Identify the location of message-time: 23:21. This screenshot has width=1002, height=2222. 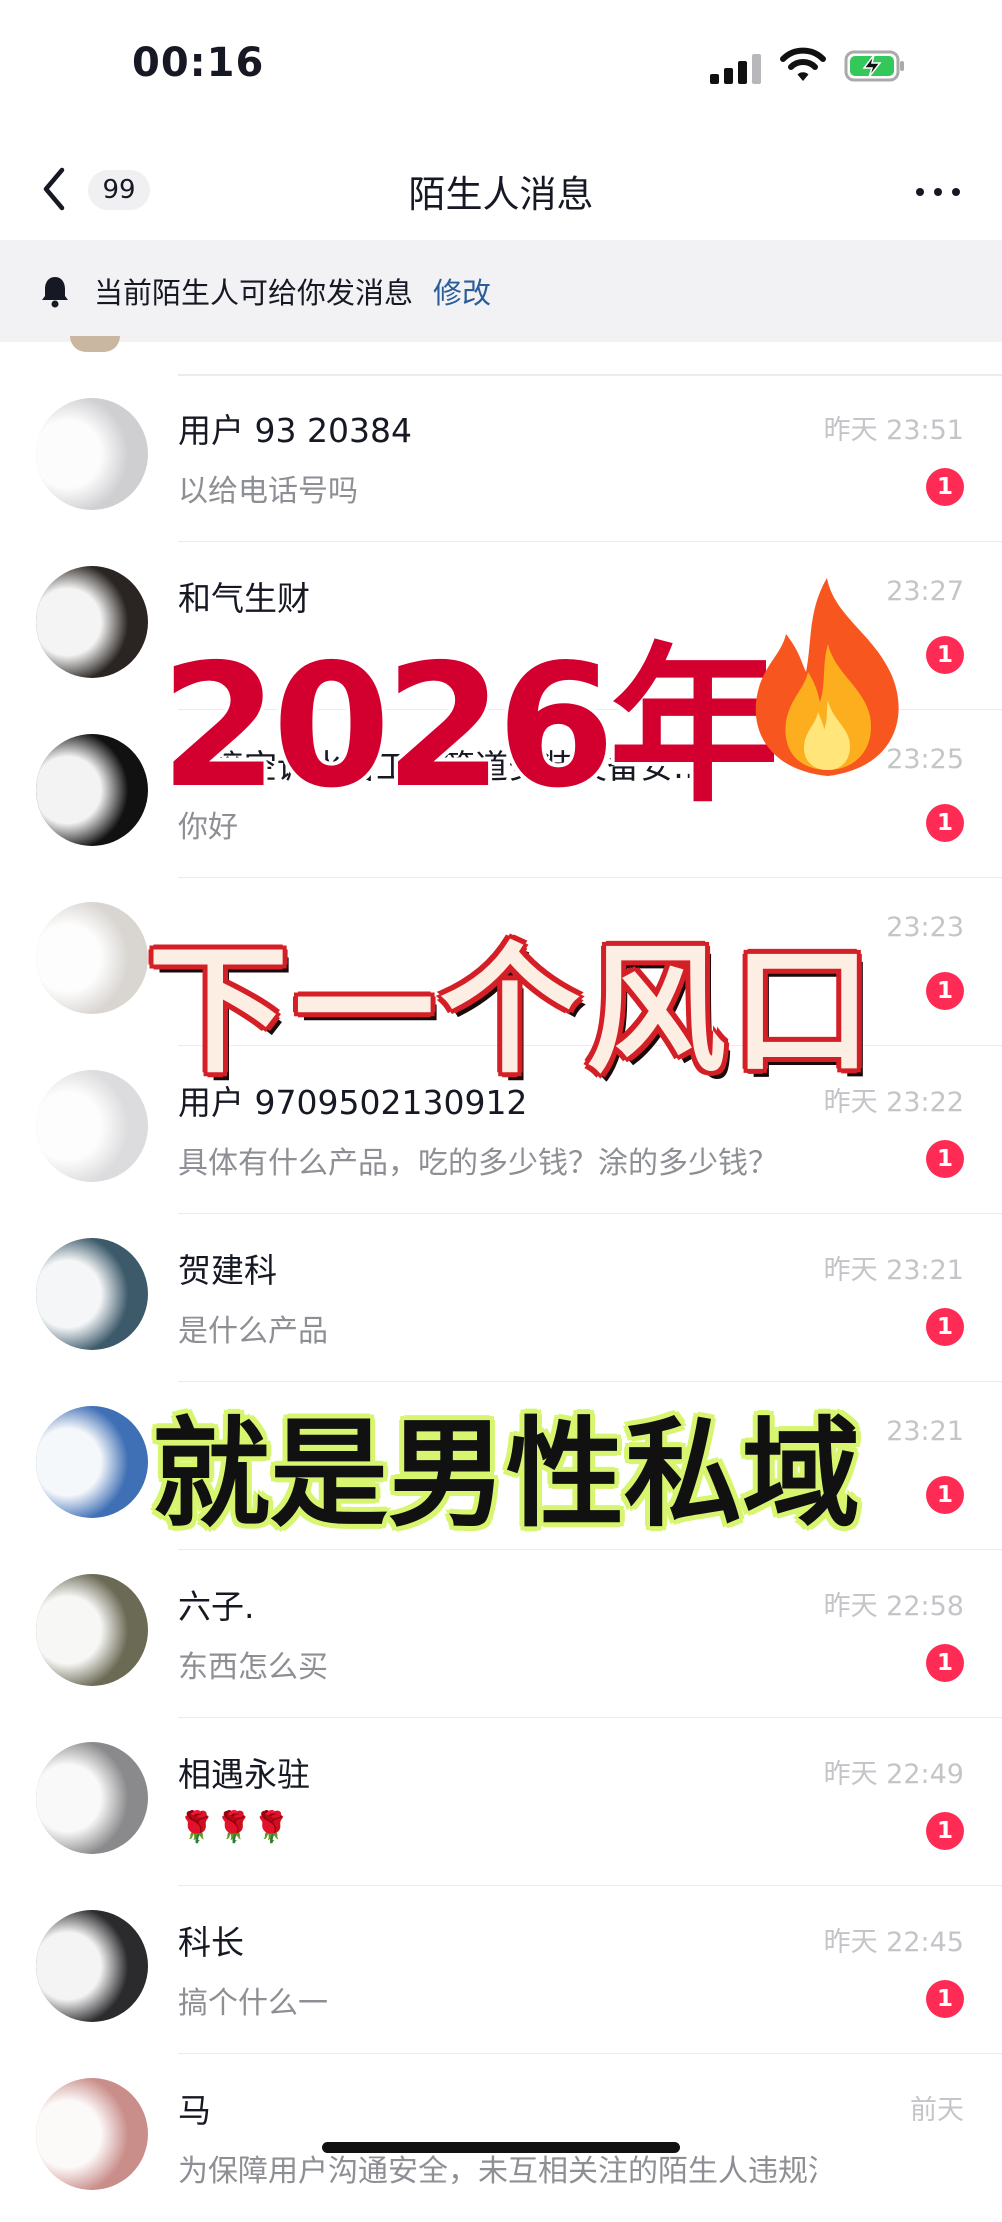
(925, 1431).